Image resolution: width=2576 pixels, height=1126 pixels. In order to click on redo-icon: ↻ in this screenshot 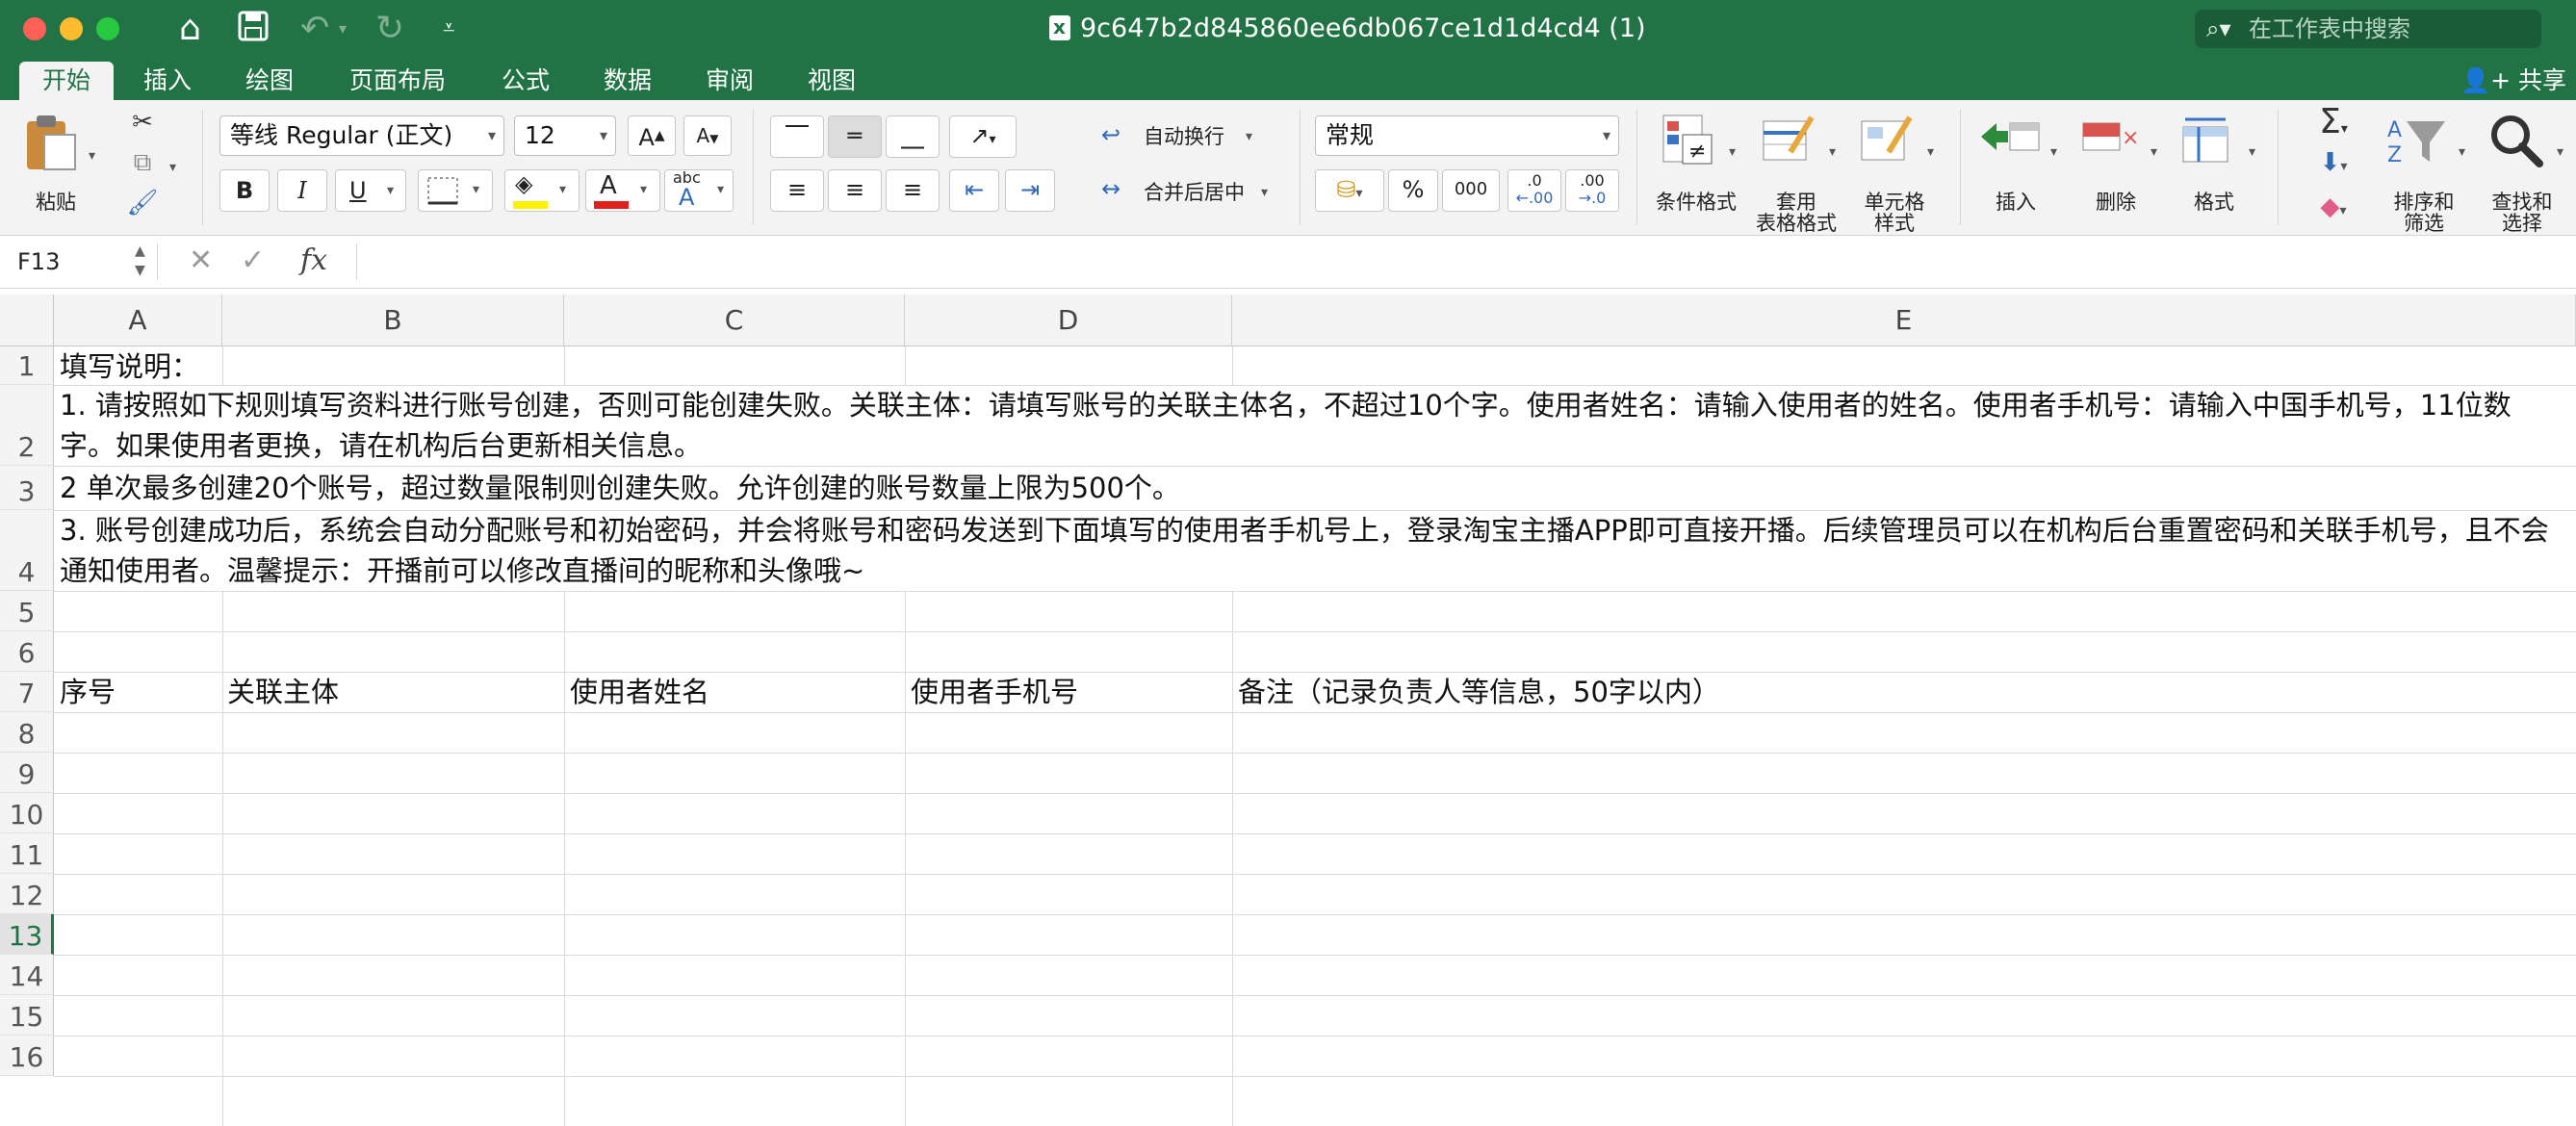, I will do `click(390, 29)`.